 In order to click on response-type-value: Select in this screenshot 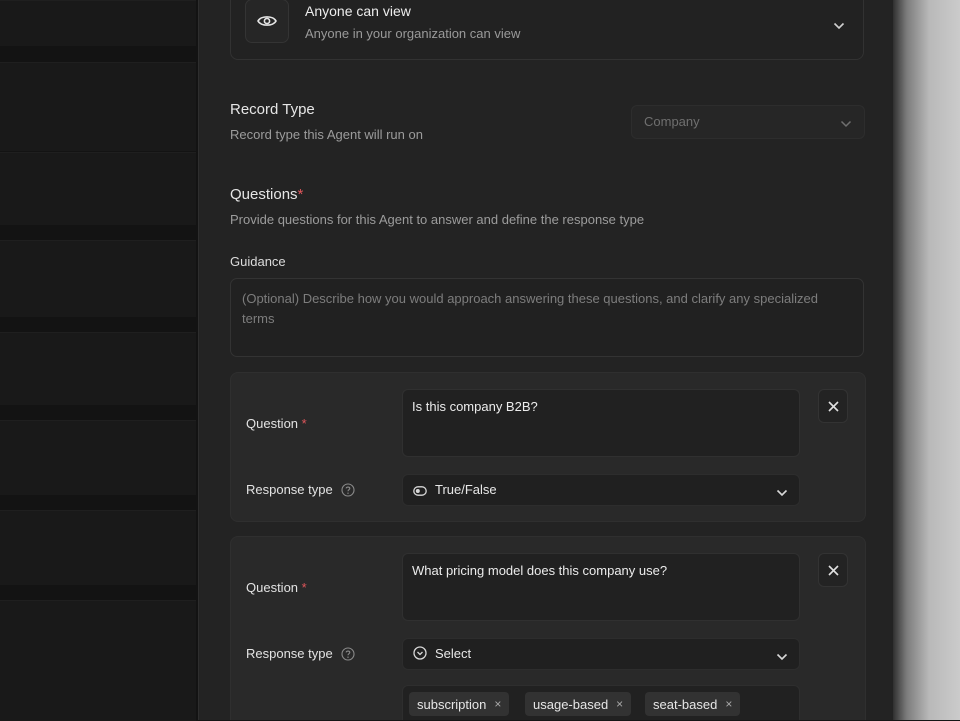, I will do `click(453, 653)`.